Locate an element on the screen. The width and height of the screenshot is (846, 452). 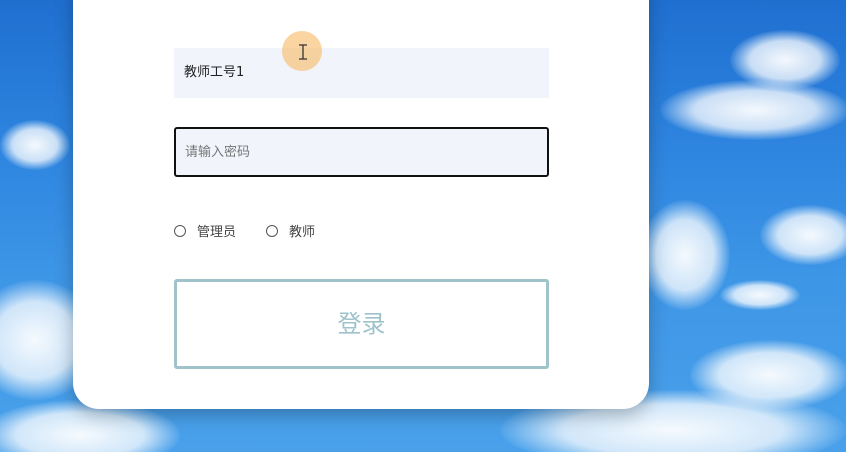
password-input is located at coordinates (361, 152).